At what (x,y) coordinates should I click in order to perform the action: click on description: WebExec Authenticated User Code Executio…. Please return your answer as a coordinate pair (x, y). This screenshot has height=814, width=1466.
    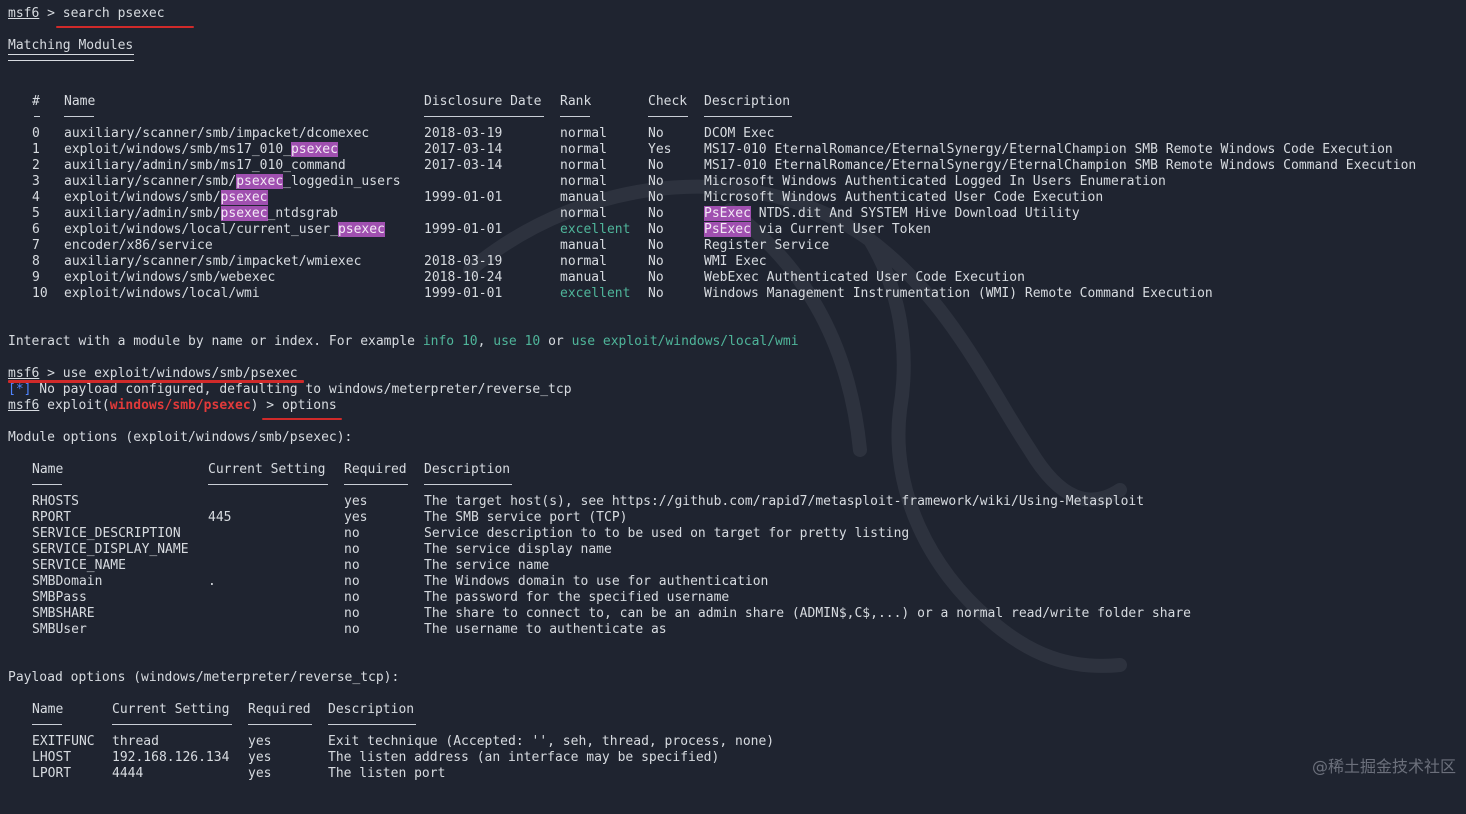
    Looking at the image, I should click on (864, 278).